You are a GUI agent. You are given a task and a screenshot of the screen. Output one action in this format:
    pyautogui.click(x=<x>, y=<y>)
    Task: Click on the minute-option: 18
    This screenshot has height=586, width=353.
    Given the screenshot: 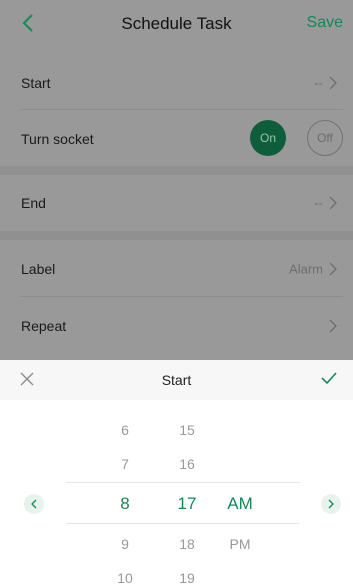 What is the action you would take?
    pyautogui.click(x=187, y=544)
    